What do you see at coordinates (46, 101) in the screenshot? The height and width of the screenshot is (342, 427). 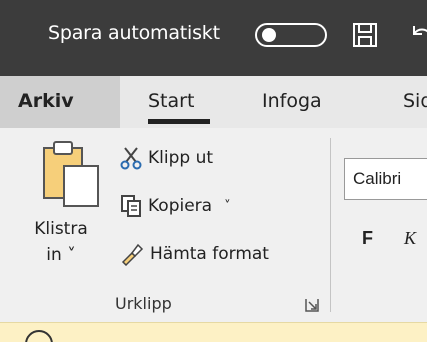 I see `tab-arkiv-label: Arkiv` at bounding box center [46, 101].